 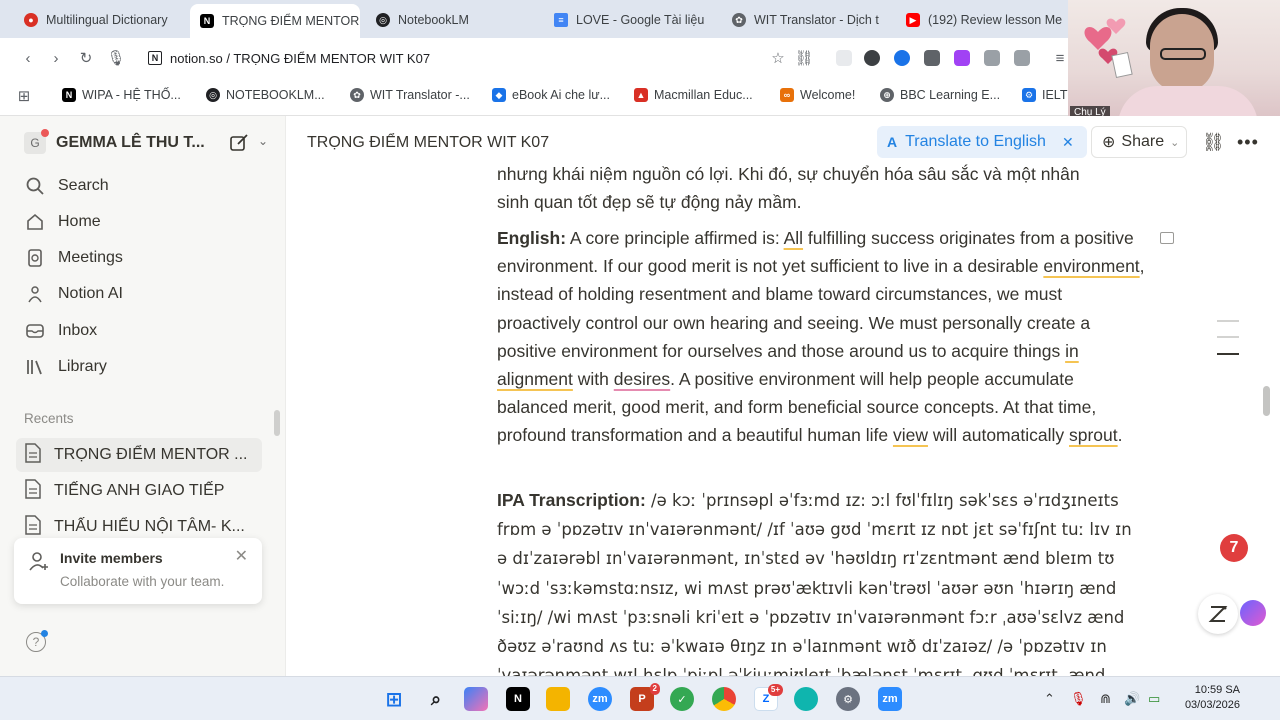 What do you see at coordinates (844, 58) in the screenshot?
I see `lens-extension-icon` at bounding box center [844, 58].